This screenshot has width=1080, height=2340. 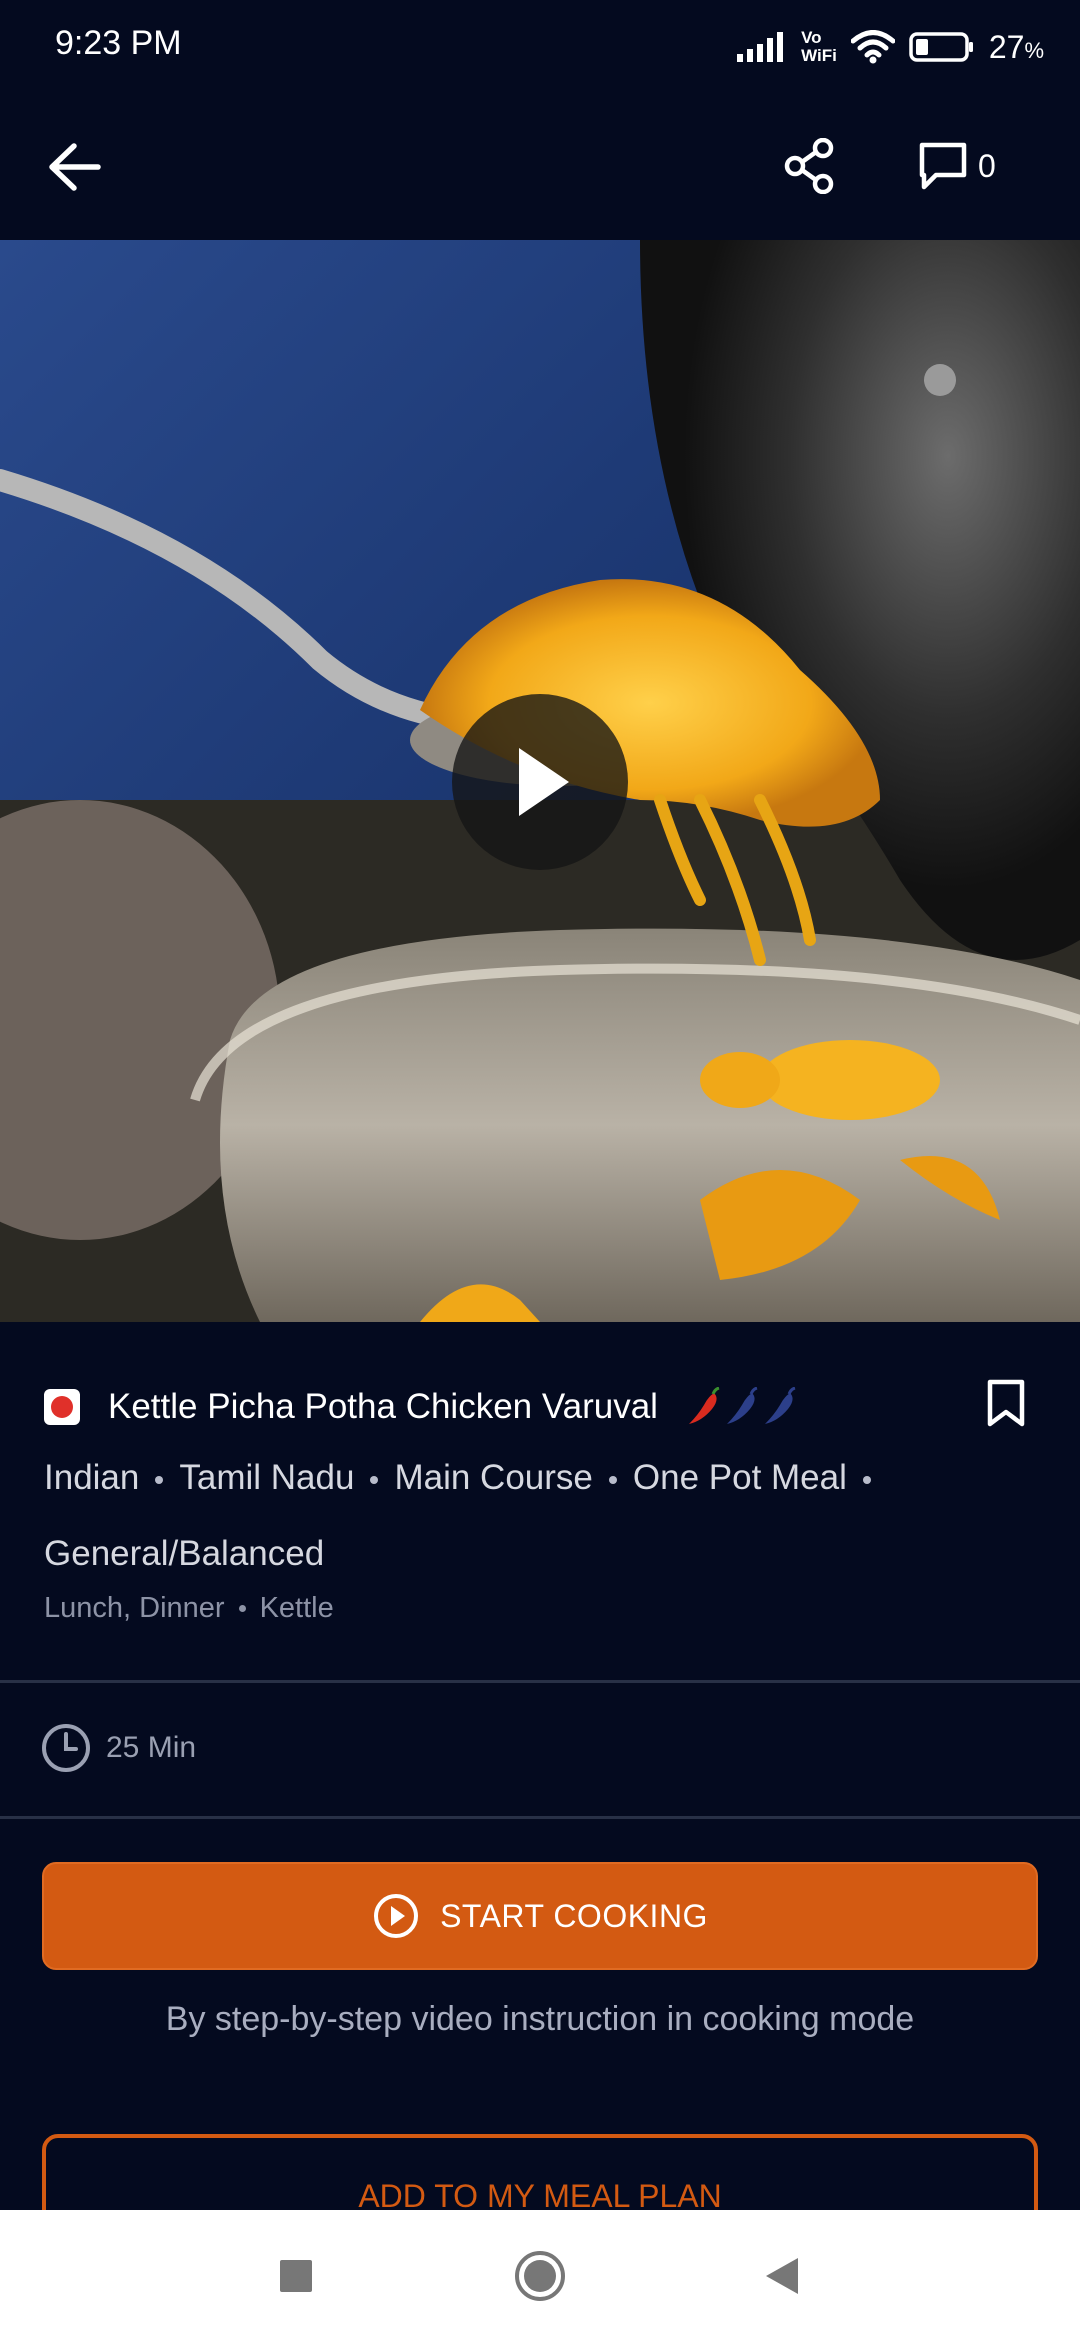 I want to click on recipe-title: Kettle Picha Potha Chicken Varuval, so click(x=383, y=1406).